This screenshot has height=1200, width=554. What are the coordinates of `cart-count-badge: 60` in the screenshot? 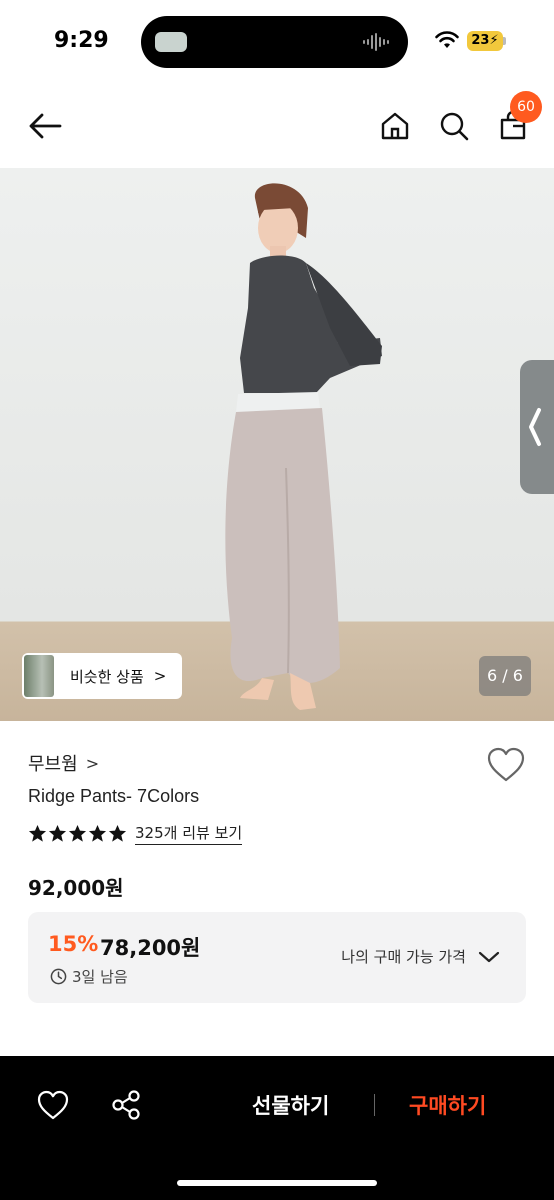 It's located at (526, 107).